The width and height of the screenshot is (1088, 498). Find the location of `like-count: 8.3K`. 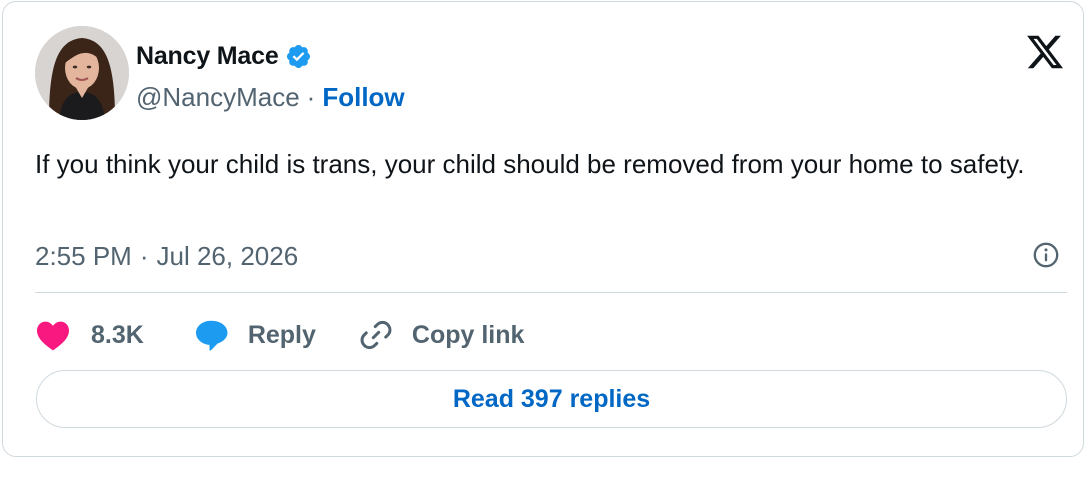

like-count: 8.3K is located at coordinates (117, 334).